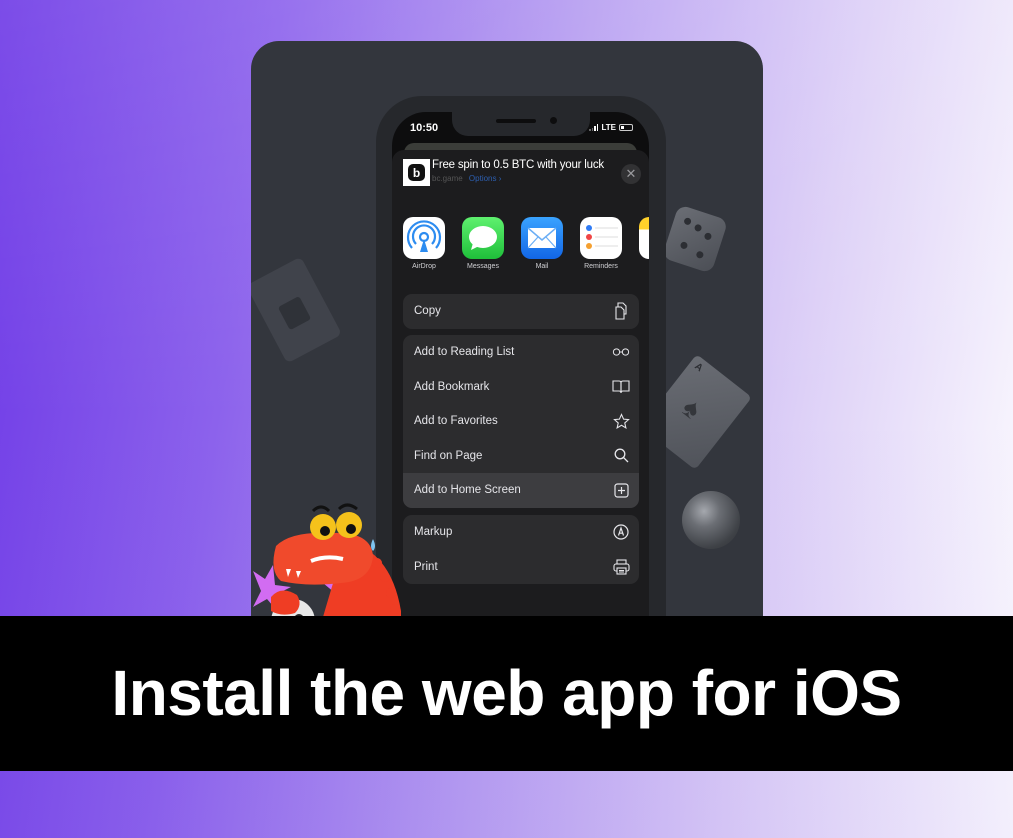 This screenshot has width=1013, height=838. What do you see at coordinates (424, 128) in the screenshot?
I see `status-time: 10:50` at bounding box center [424, 128].